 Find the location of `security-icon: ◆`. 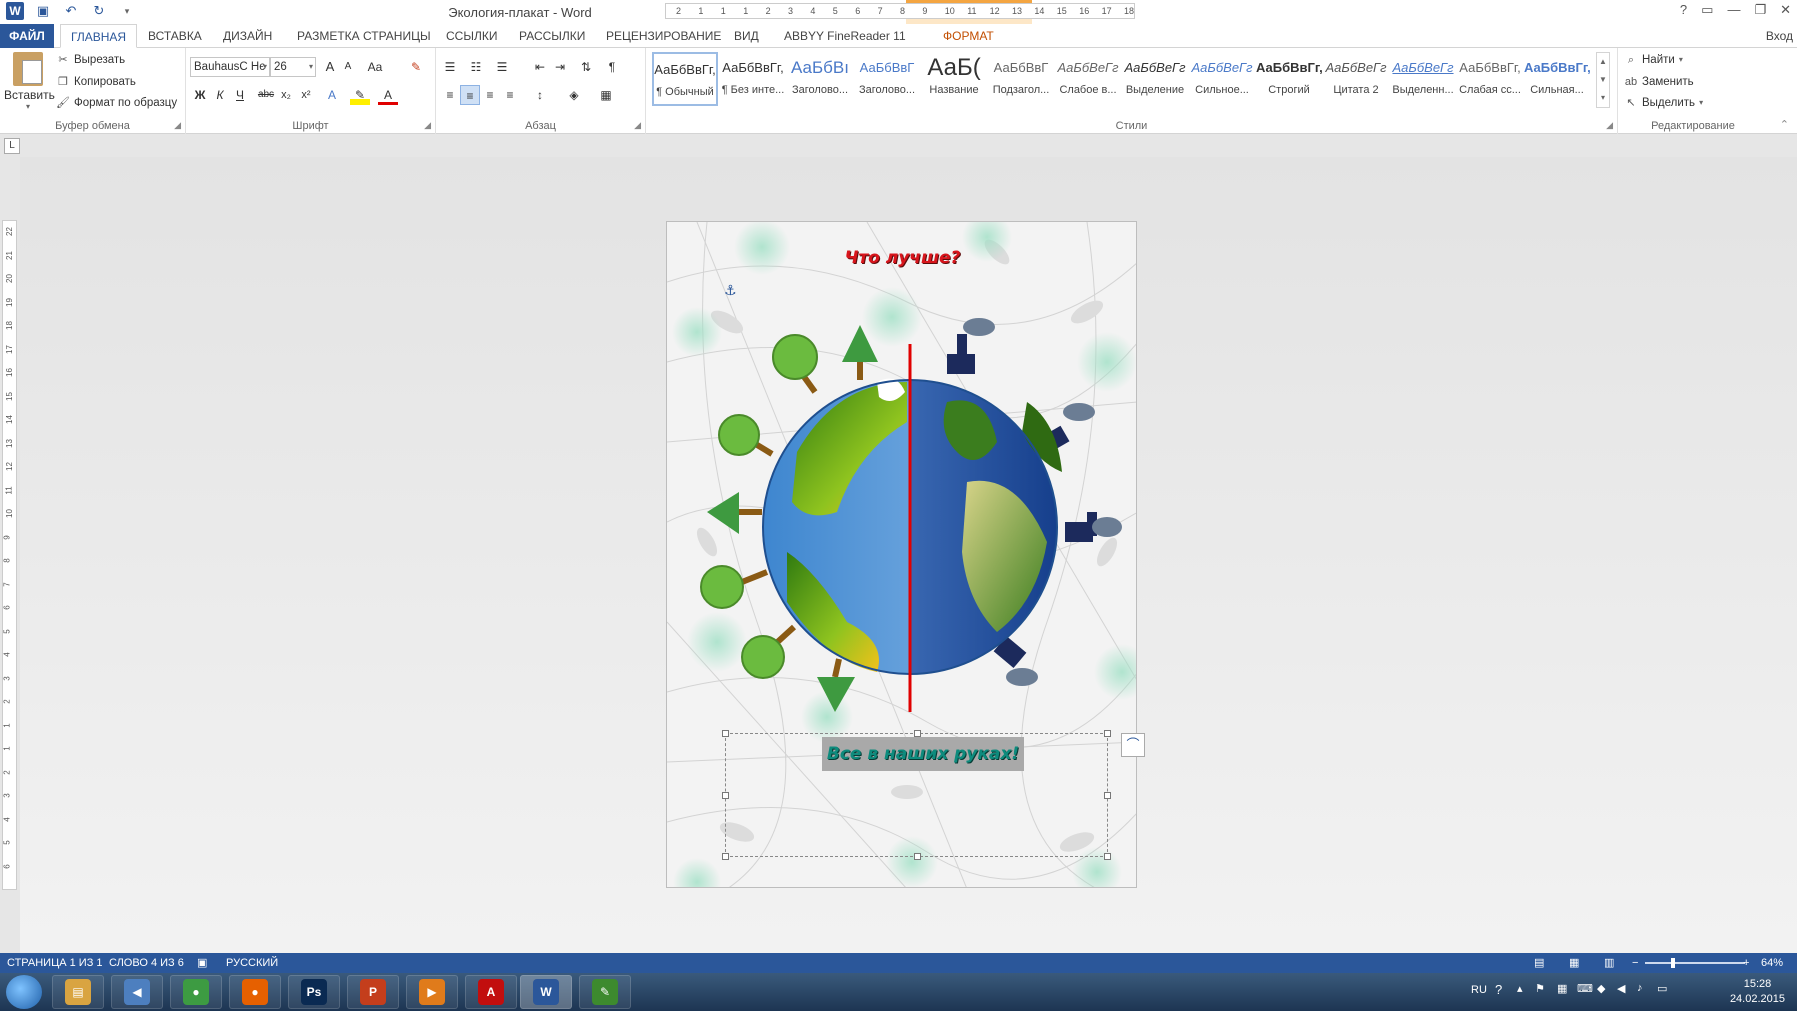

security-icon: ◆ is located at coordinates (1601, 988).